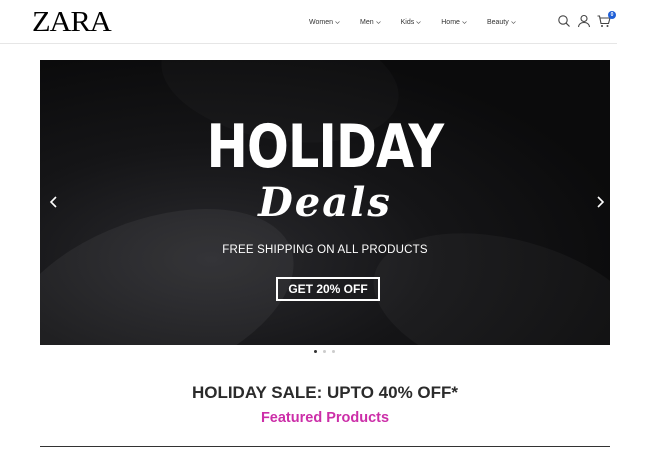 The height and width of the screenshot is (460, 667). Describe the element at coordinates (367, 22) in the screenshot. I see `nav-item-label: Men` at that location.